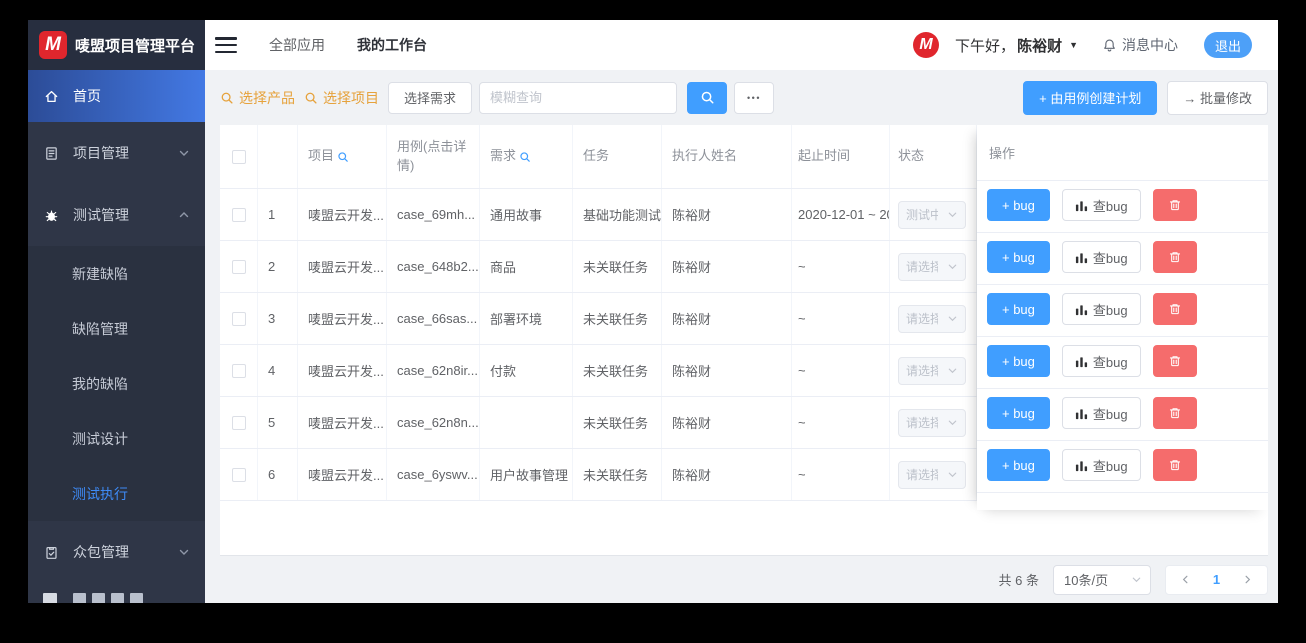  What do you see at coordinates (754, 97) in the screenshot?
I see `more-filters-button: •••` at bounding box center [754, 97].